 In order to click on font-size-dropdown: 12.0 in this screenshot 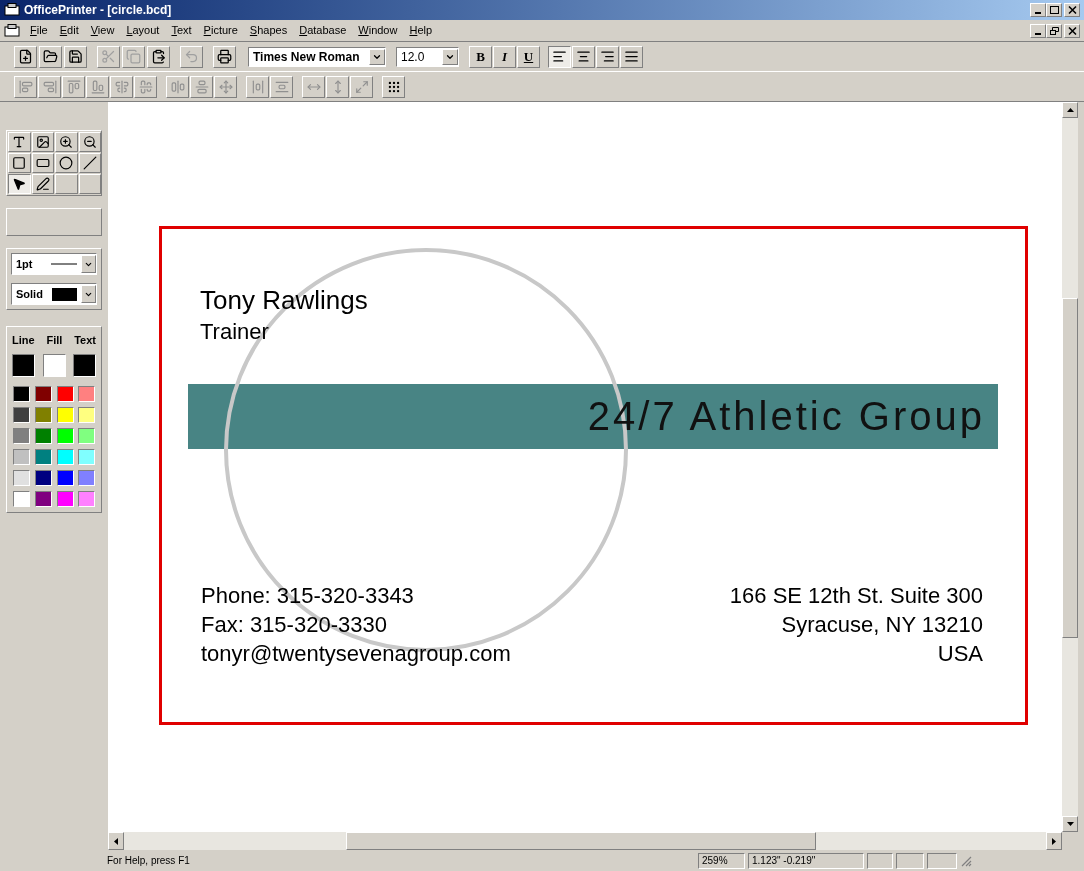, I will do `click(427, 56)`.